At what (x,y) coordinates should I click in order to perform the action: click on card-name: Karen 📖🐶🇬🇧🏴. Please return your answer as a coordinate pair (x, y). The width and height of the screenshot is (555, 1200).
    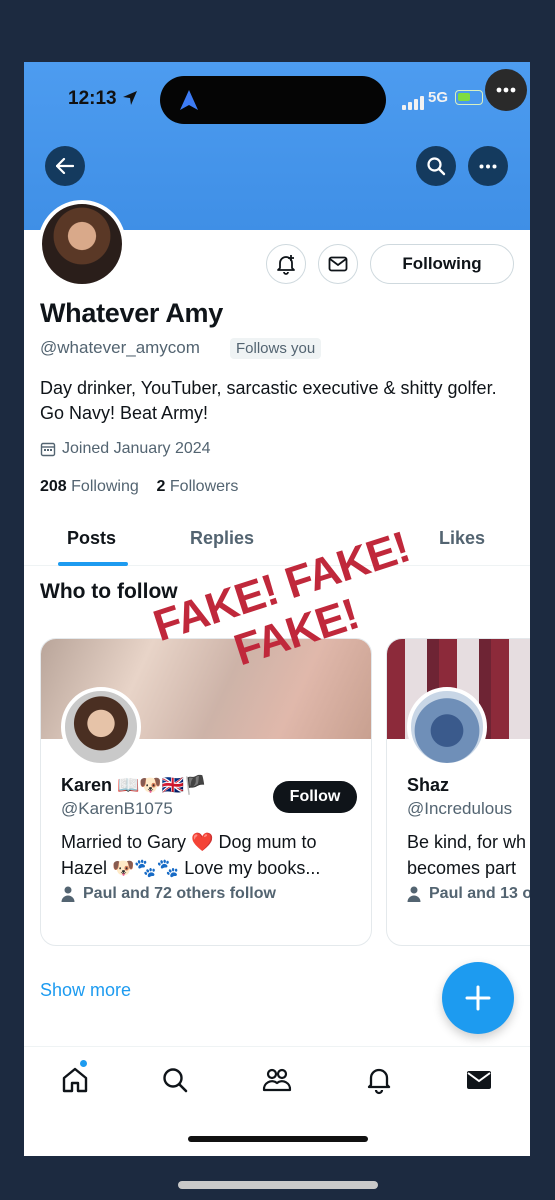
    Looking at the image, I should click on (134, 785).